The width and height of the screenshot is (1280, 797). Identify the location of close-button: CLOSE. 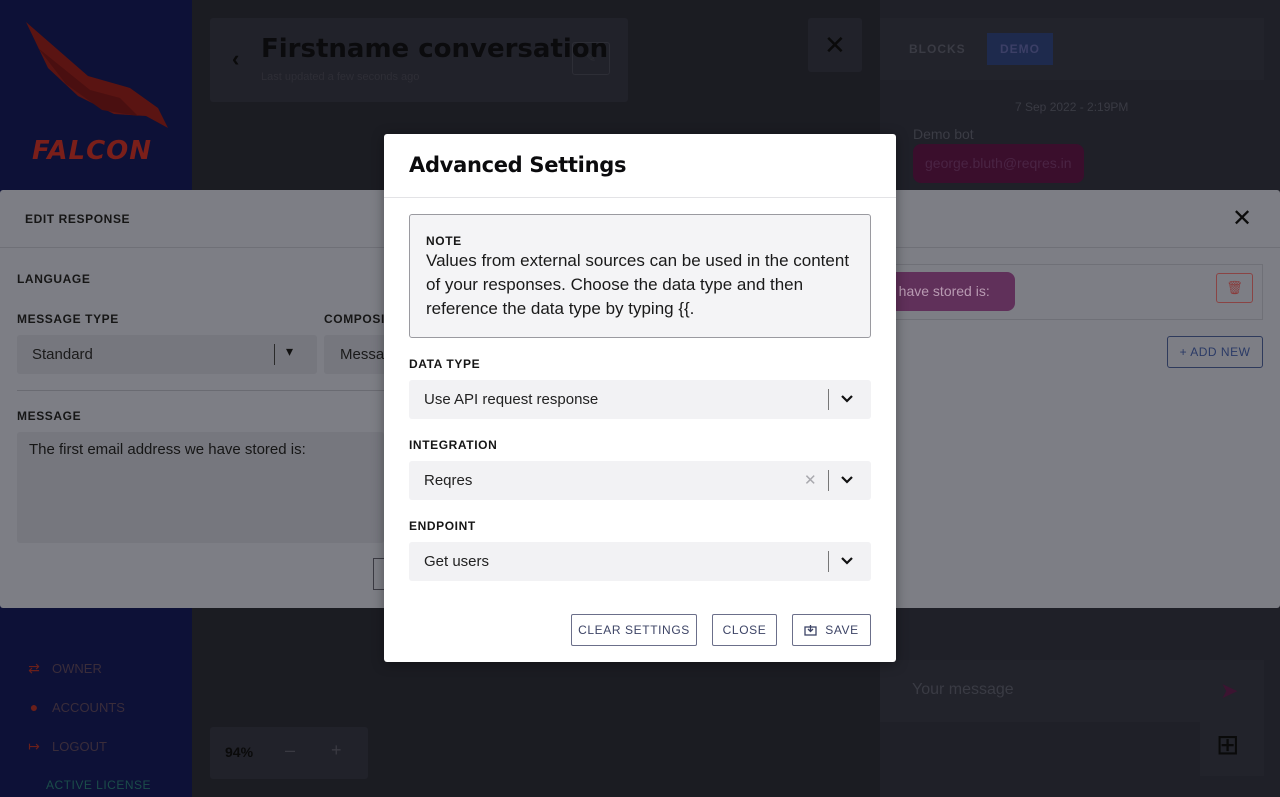
(744, 630).